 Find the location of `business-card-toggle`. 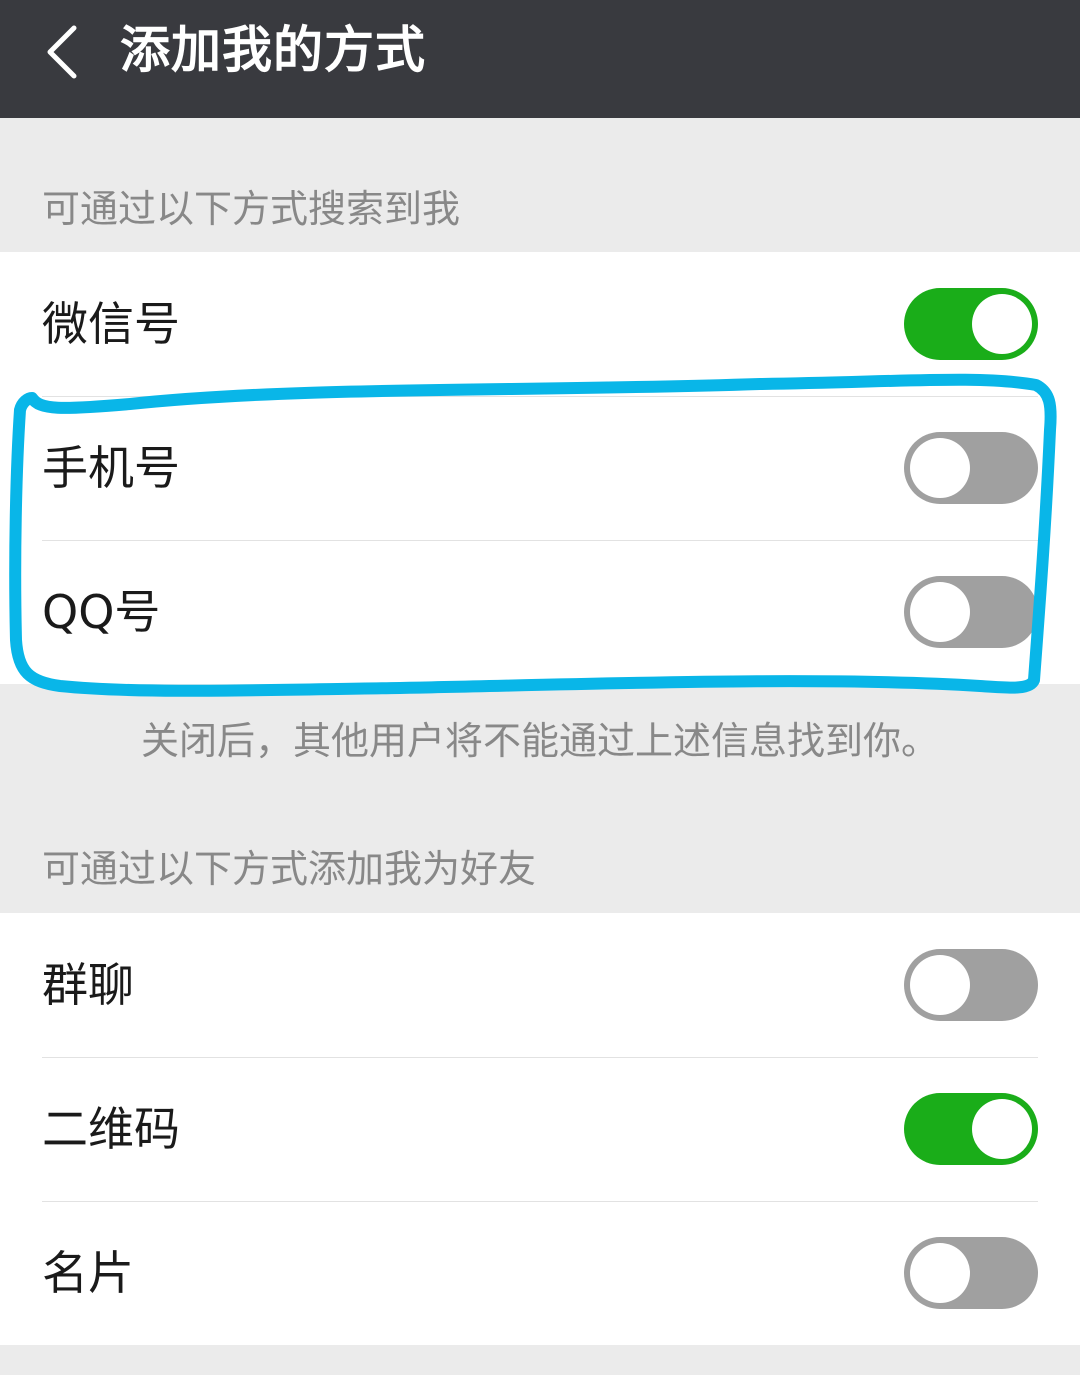

business-card-toggle is located at coordinates (971, 1273).